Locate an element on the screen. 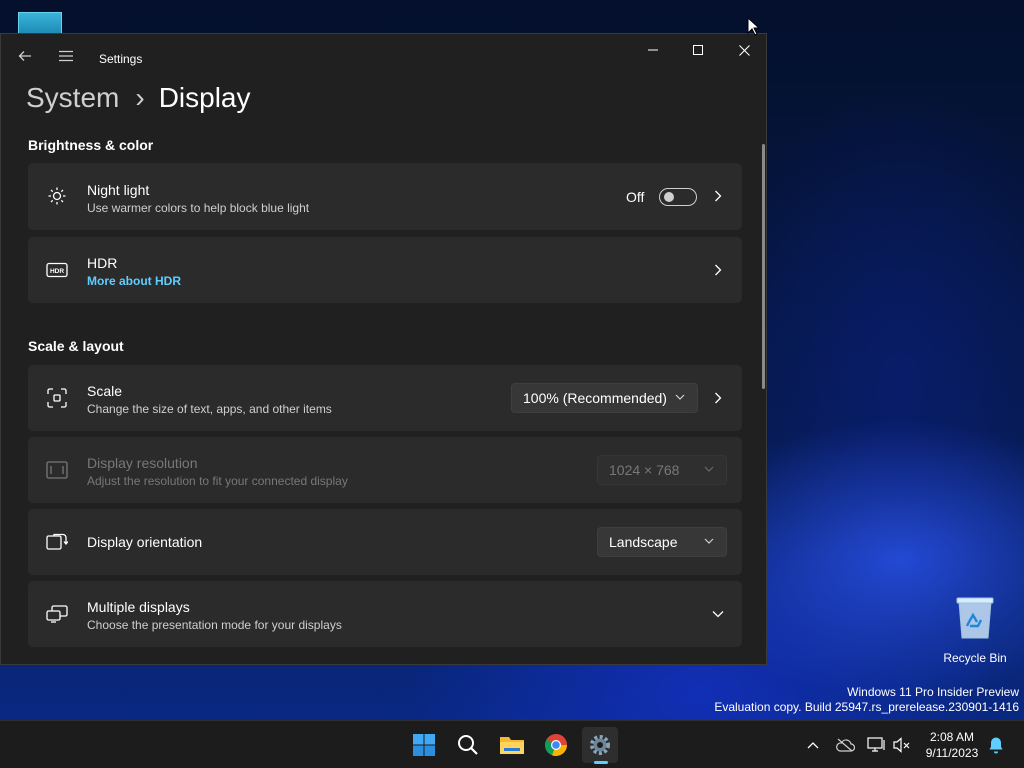 Image resolution: width=1024 pixels, height=768 pixels. recycle-bin-icon is located at coordinates (975, 618).